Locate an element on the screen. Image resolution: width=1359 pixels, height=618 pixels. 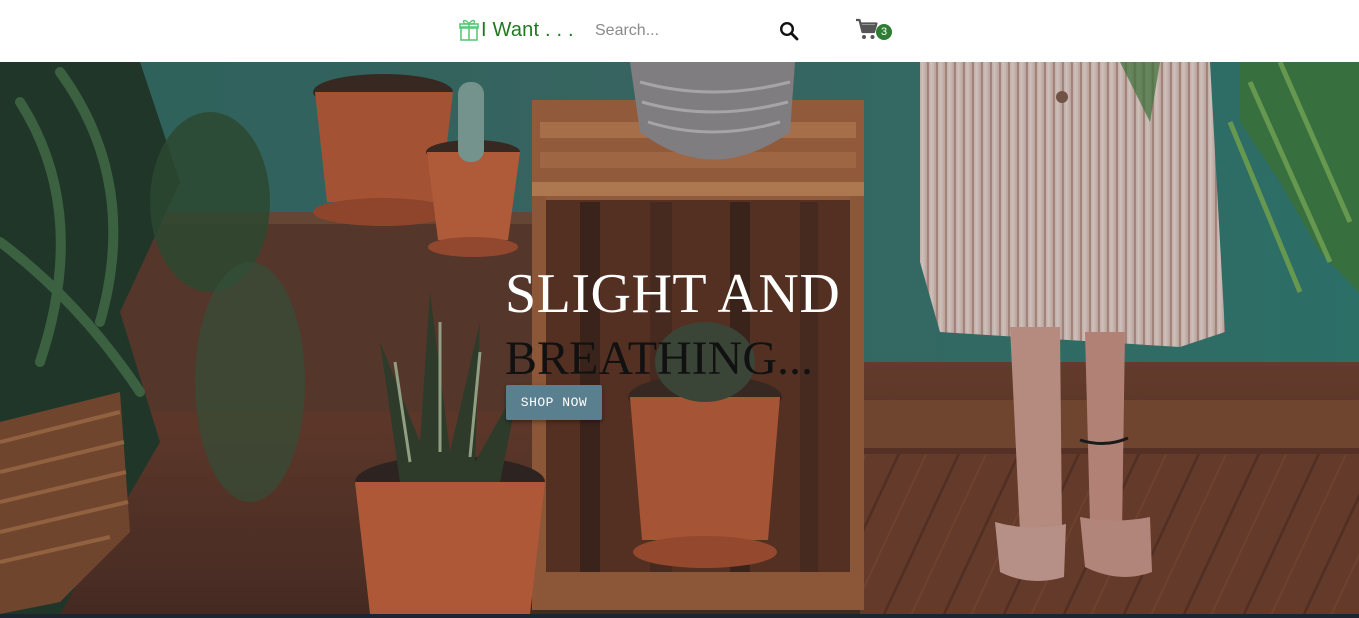
cart-count-badge: 3 is located at coordinates (884, 32).